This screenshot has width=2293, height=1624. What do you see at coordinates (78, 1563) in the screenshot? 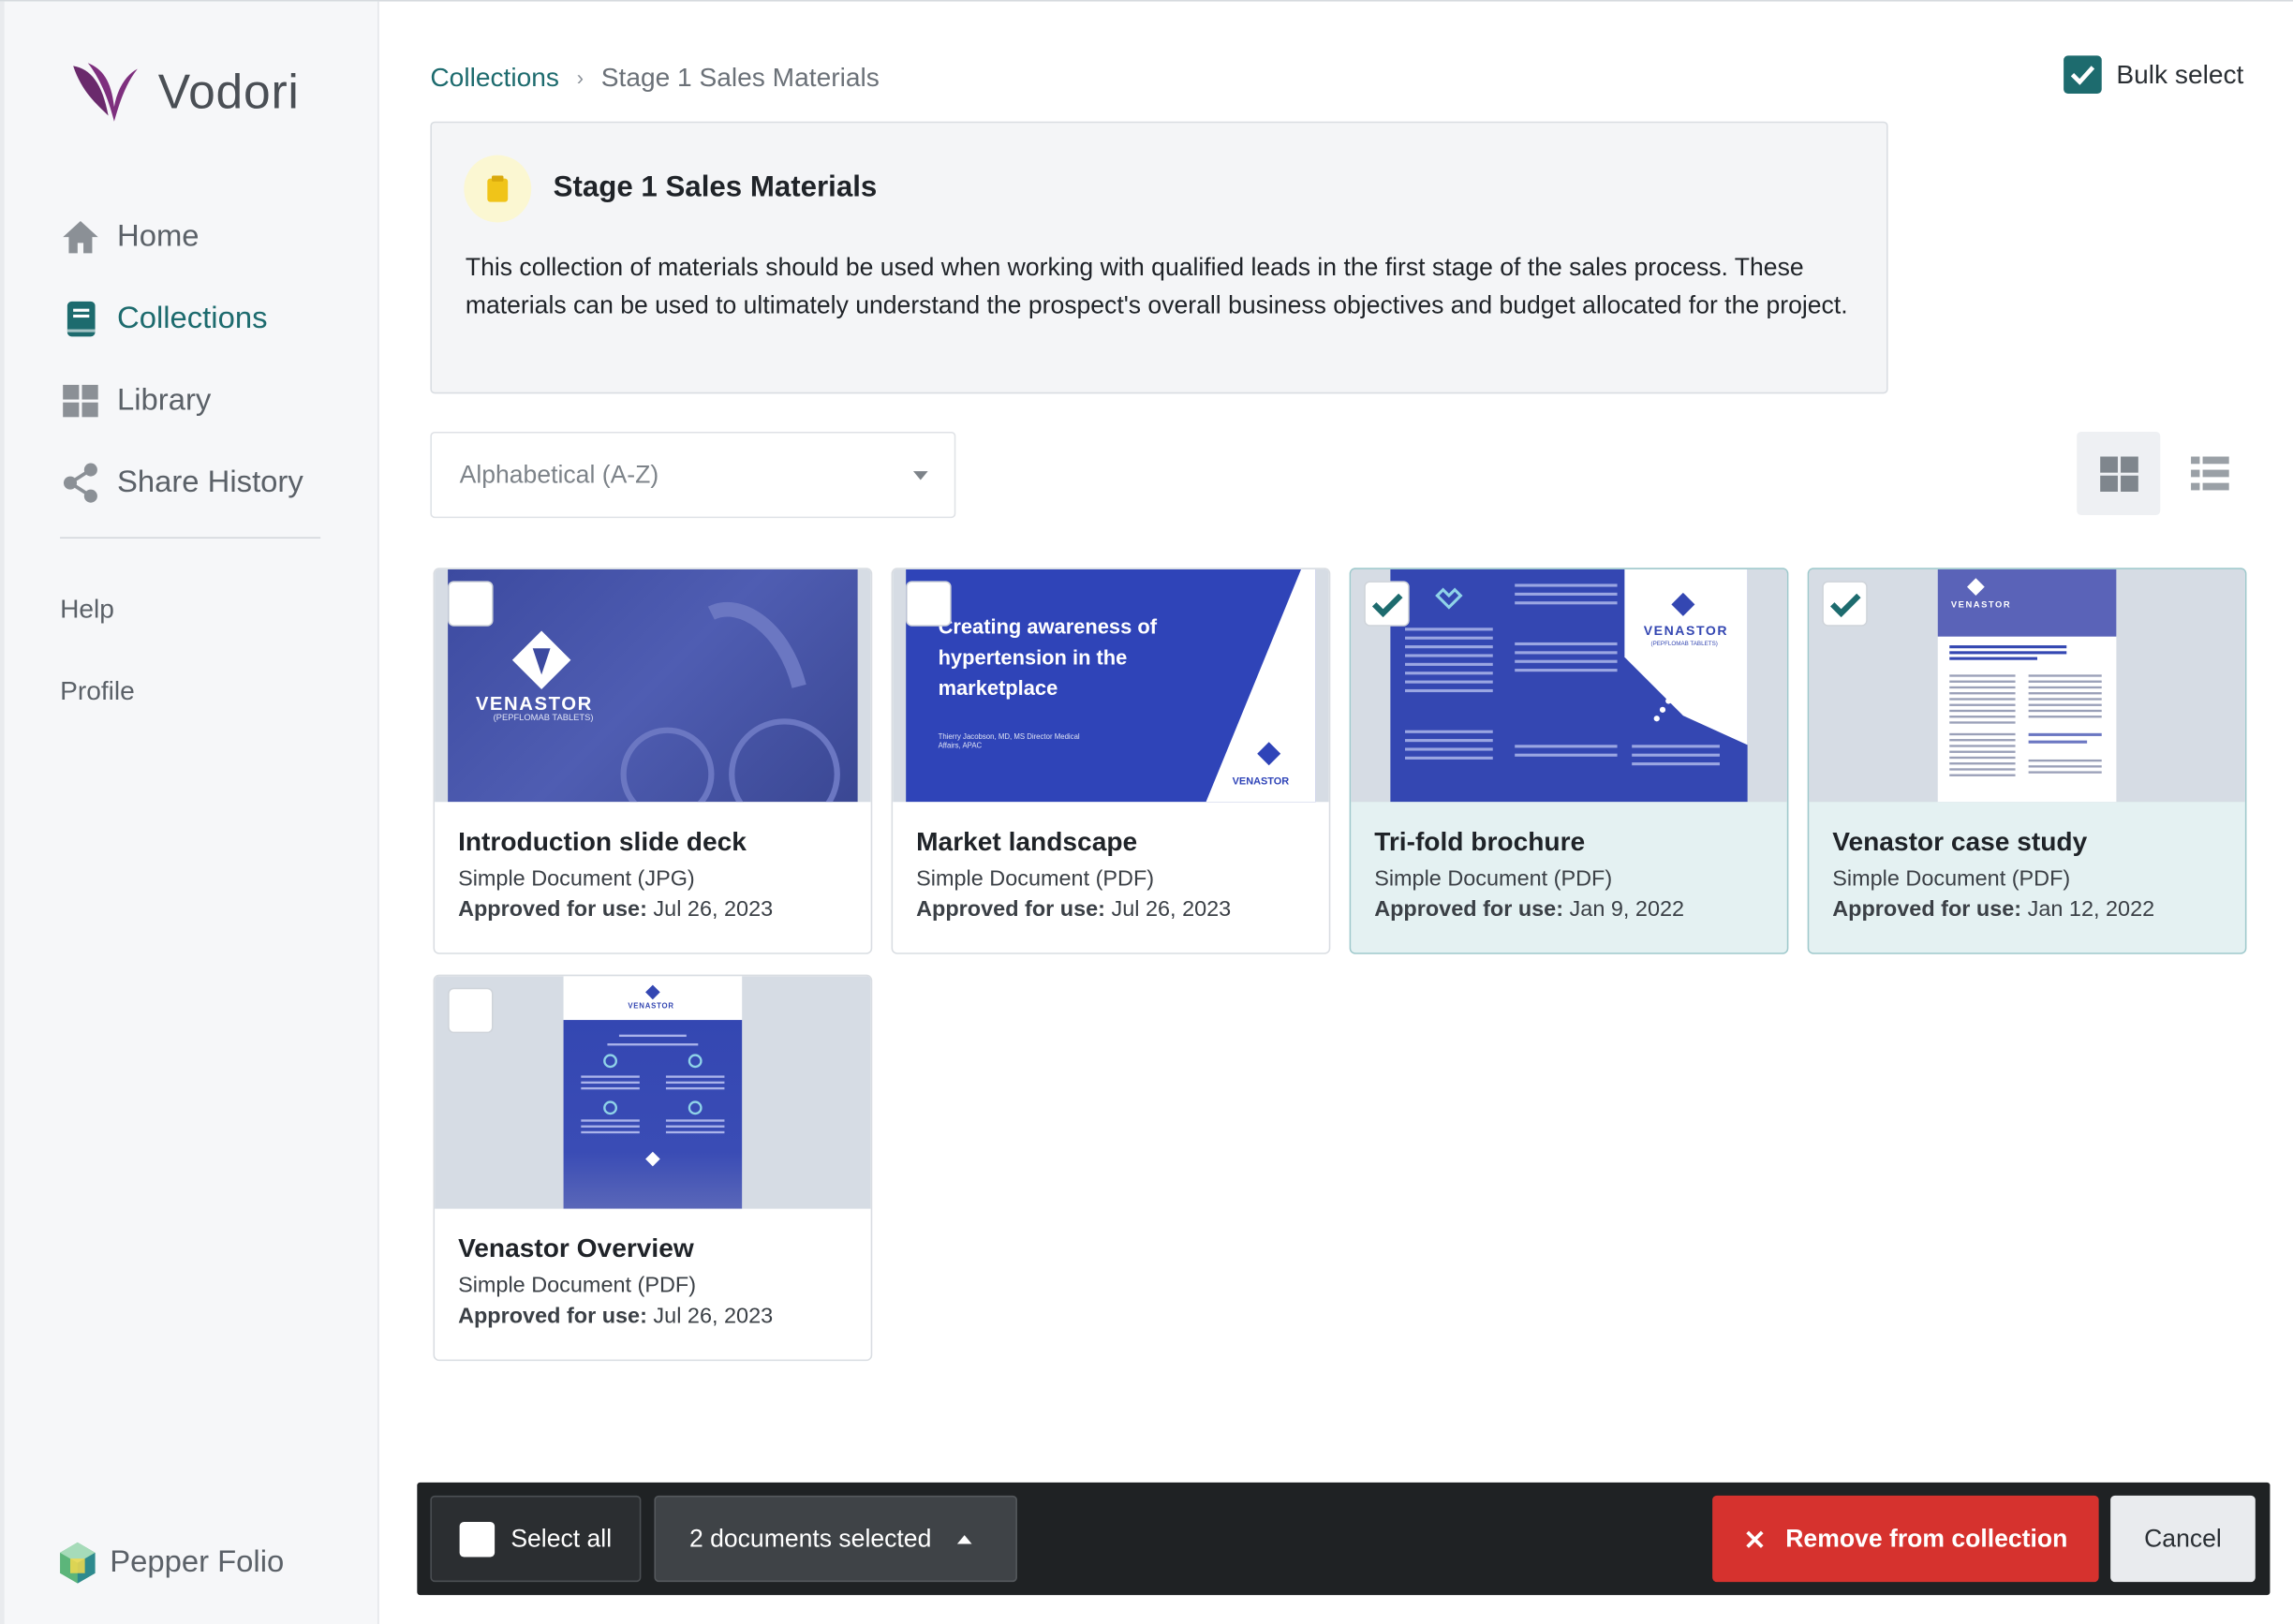
I see `pepper-folio-logo-icon` at bounding box center [78, 1563].